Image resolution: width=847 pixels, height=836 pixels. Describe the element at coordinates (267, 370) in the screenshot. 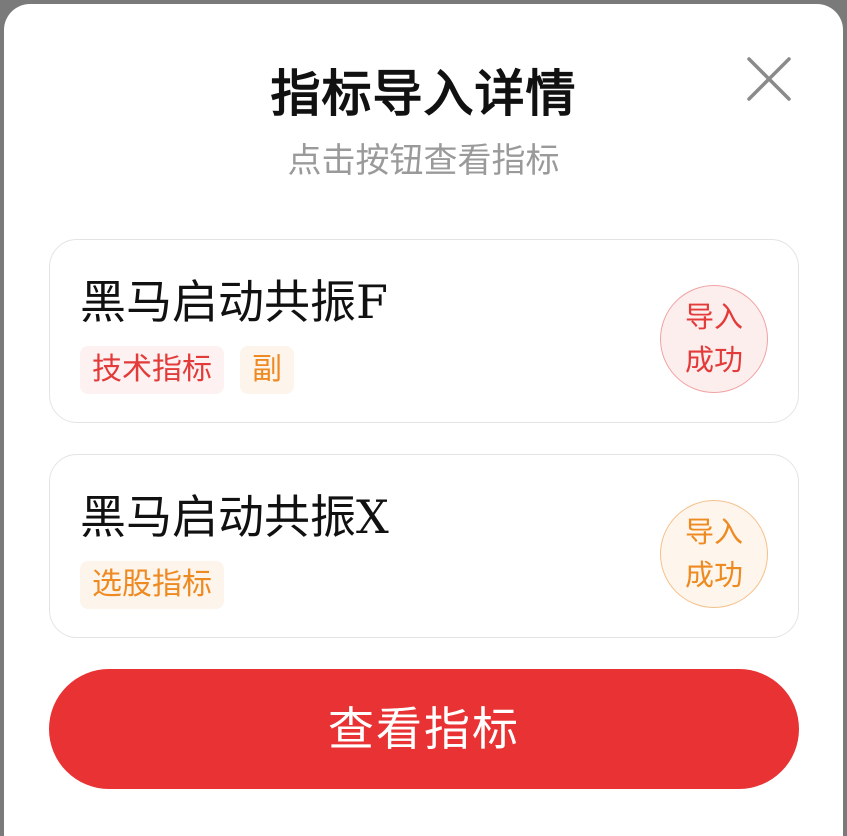

I see `tag-sub-chart: 副` at that location.